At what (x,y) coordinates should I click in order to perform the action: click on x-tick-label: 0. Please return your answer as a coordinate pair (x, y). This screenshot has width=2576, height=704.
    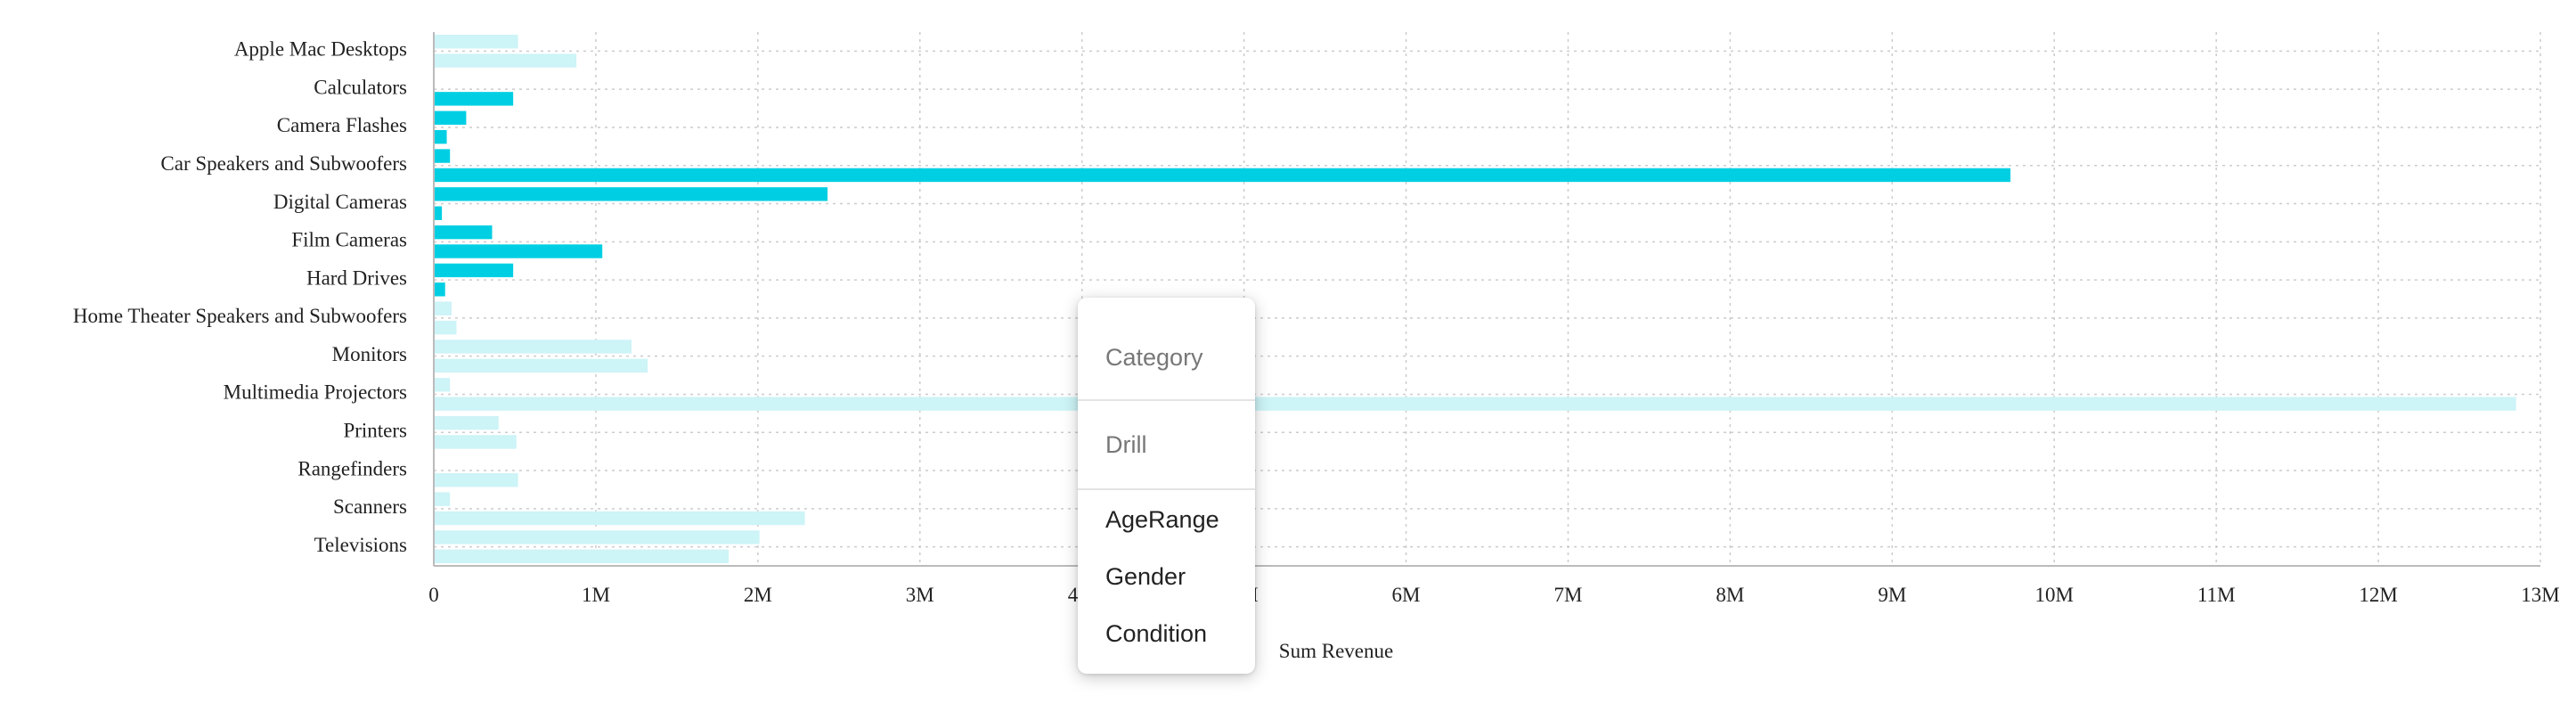
    Looking at the image, I should click on (433, 595).